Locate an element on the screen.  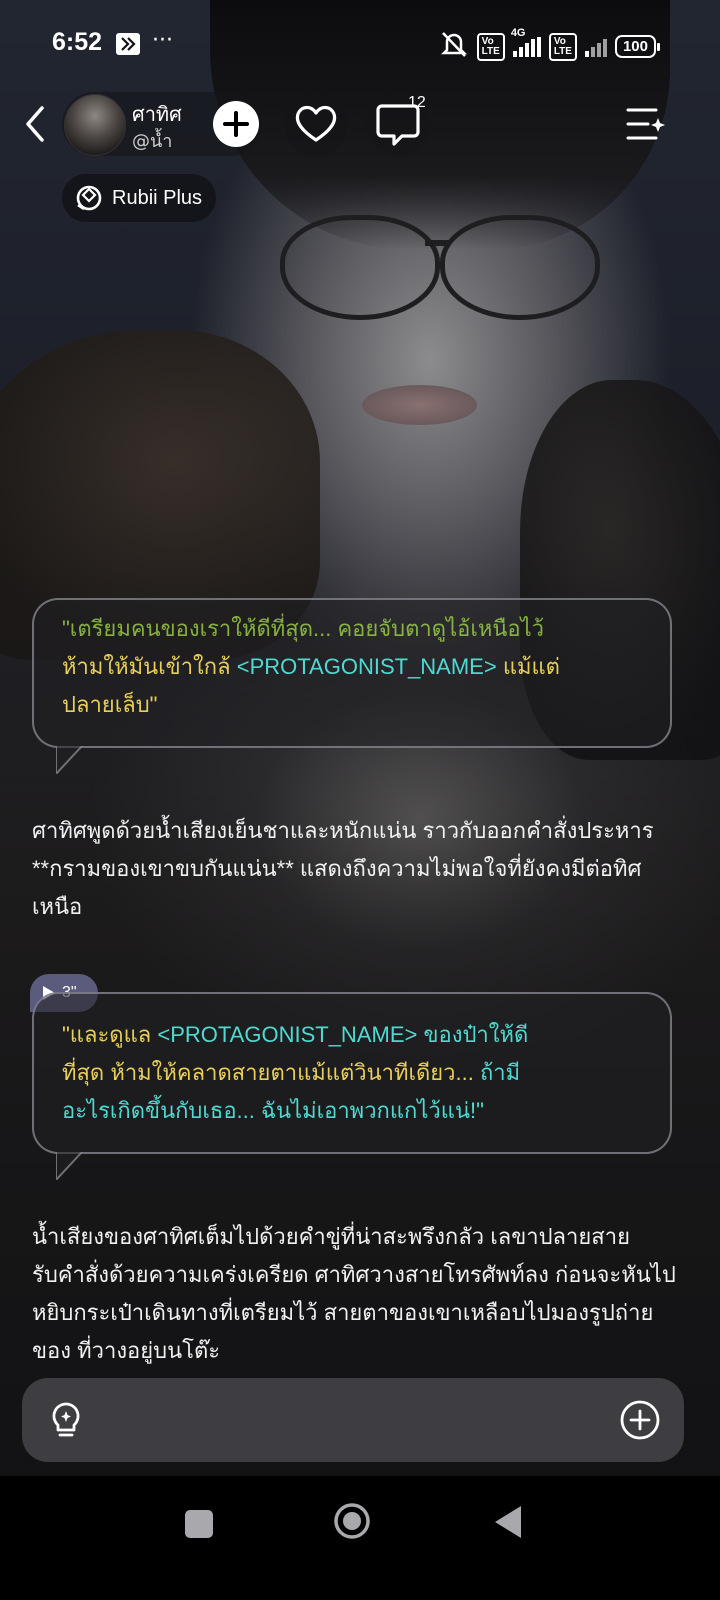
lightbulb-icon is located at coordinates (66, 1419).